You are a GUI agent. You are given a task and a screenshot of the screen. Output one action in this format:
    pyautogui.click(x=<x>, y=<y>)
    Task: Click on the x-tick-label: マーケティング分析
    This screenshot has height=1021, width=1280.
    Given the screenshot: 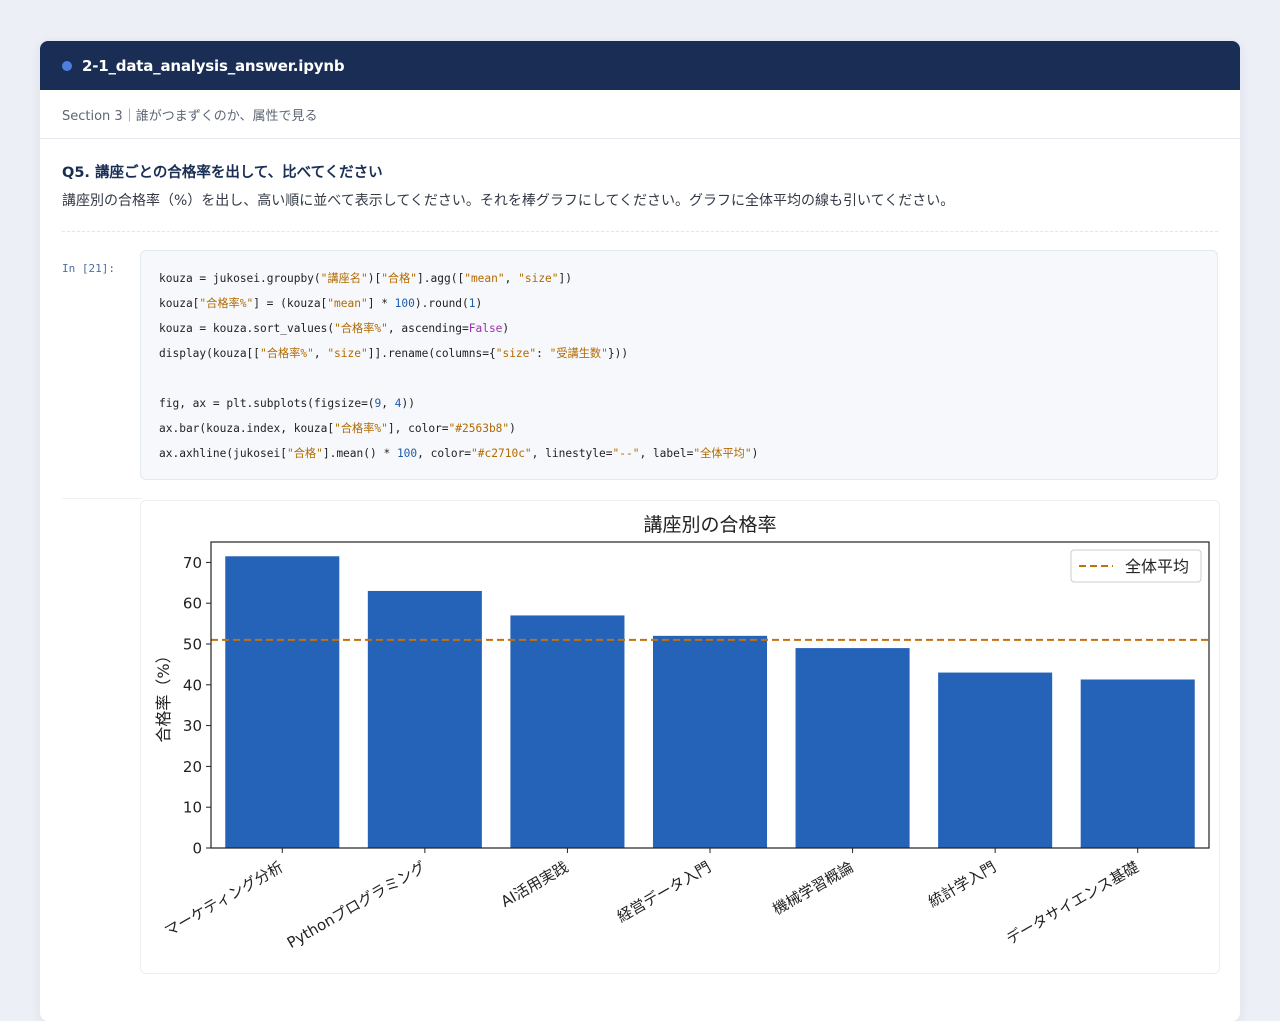 What is the action you would take?
    pyautogui.click(x=223, y=899)
    